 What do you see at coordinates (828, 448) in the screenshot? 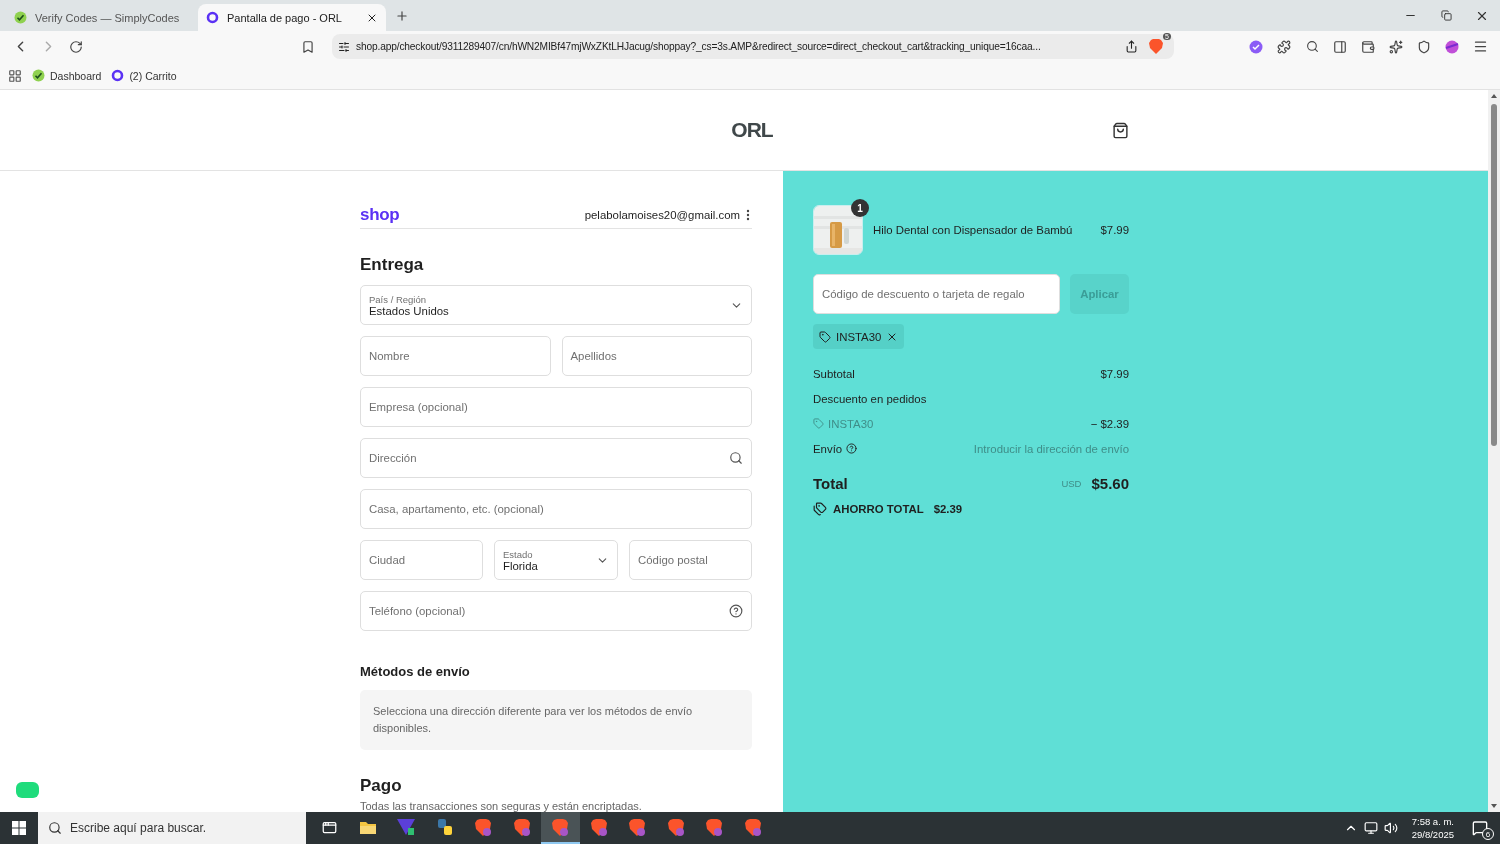
I see `shipping-label: Envío` at bounding box center [828, 448].